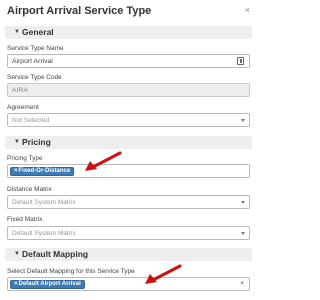  What do you see at coordinates (38, 32) in the screenshot?
I see `section-title-general: General` at bounding box center [38, 32].